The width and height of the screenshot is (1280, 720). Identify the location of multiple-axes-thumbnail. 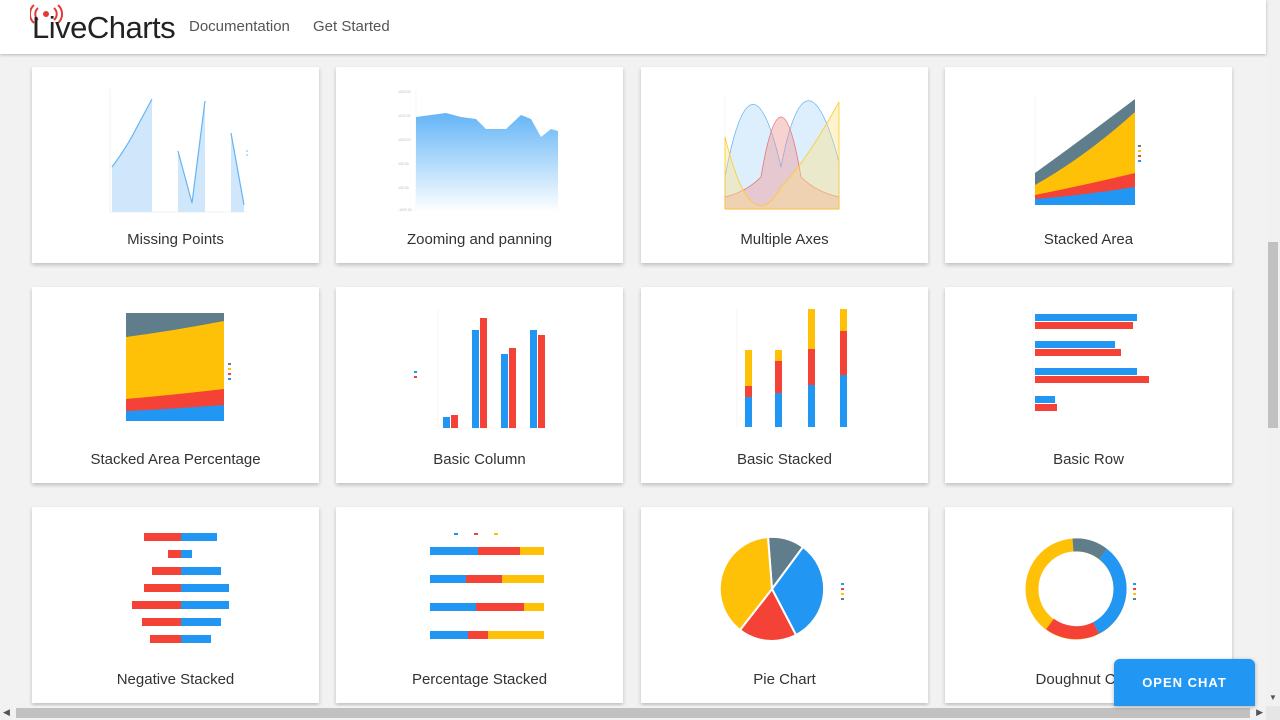
(782, 153).